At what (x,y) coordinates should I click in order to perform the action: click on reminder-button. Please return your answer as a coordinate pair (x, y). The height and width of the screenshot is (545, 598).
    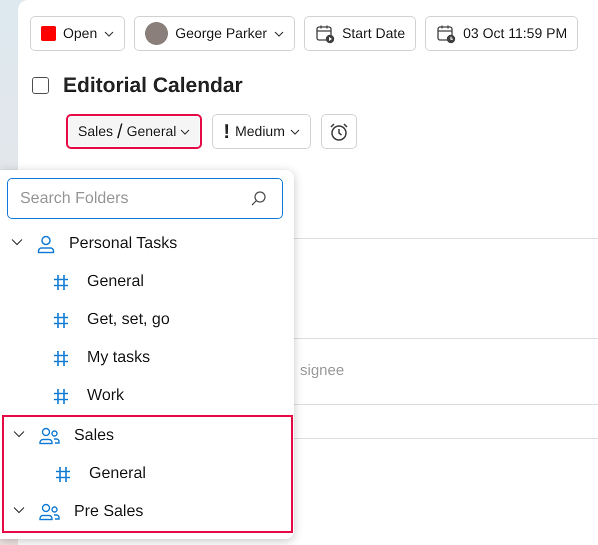
    Looking at the image, I should click on (338, 132).